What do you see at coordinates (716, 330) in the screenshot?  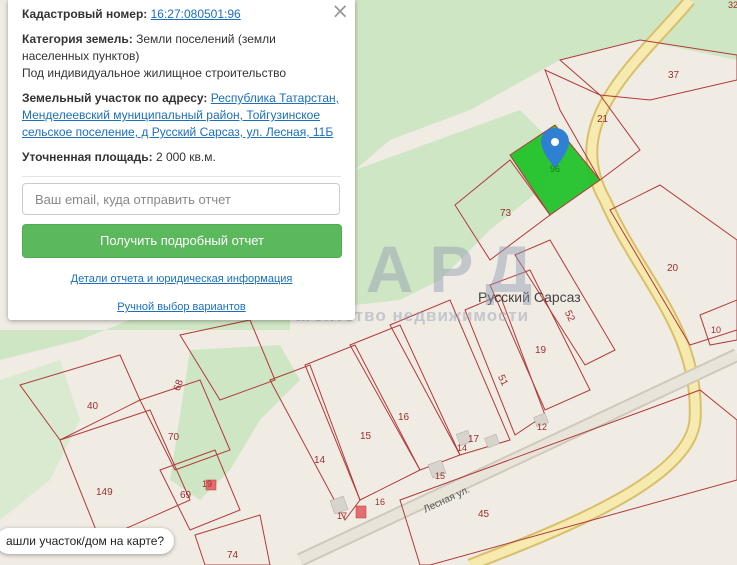 I see `parcel-label-10: 10` at bounding box center [716, 330].